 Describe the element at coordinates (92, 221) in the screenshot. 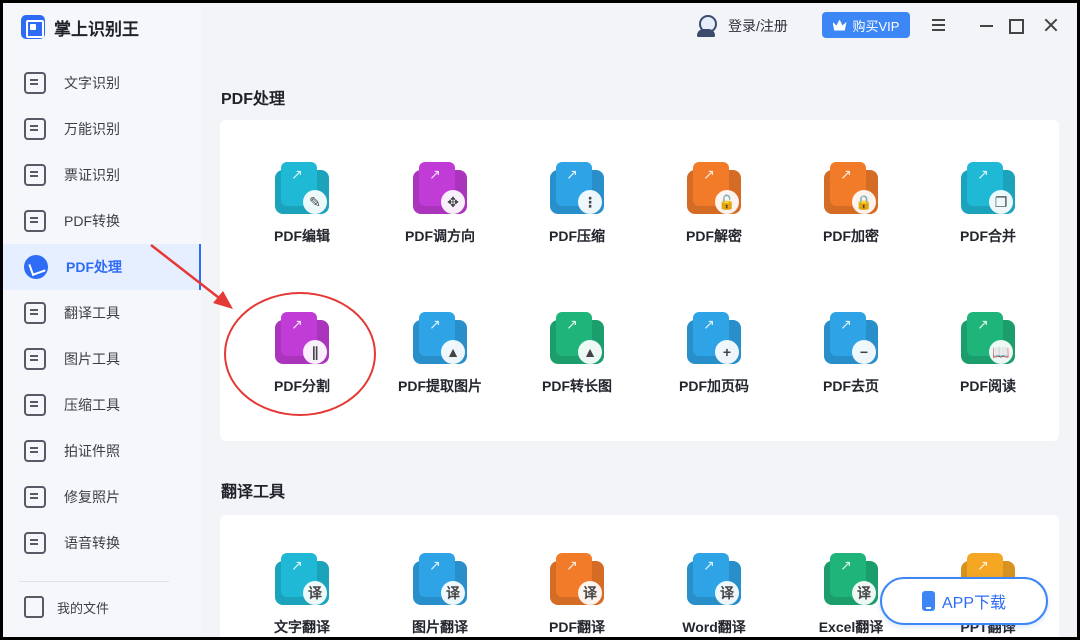

I see `sidebar-item-label: PDF转换` at that location.